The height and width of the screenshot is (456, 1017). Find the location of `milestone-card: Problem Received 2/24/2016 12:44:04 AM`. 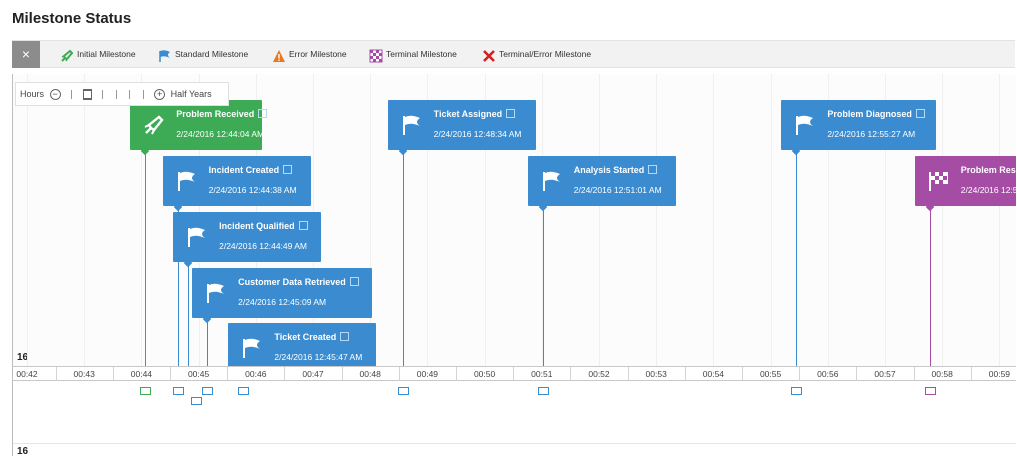

milestone-card: Problem Received 2/24/2016 12:44:04 AM is located at coordinates (199, 128).